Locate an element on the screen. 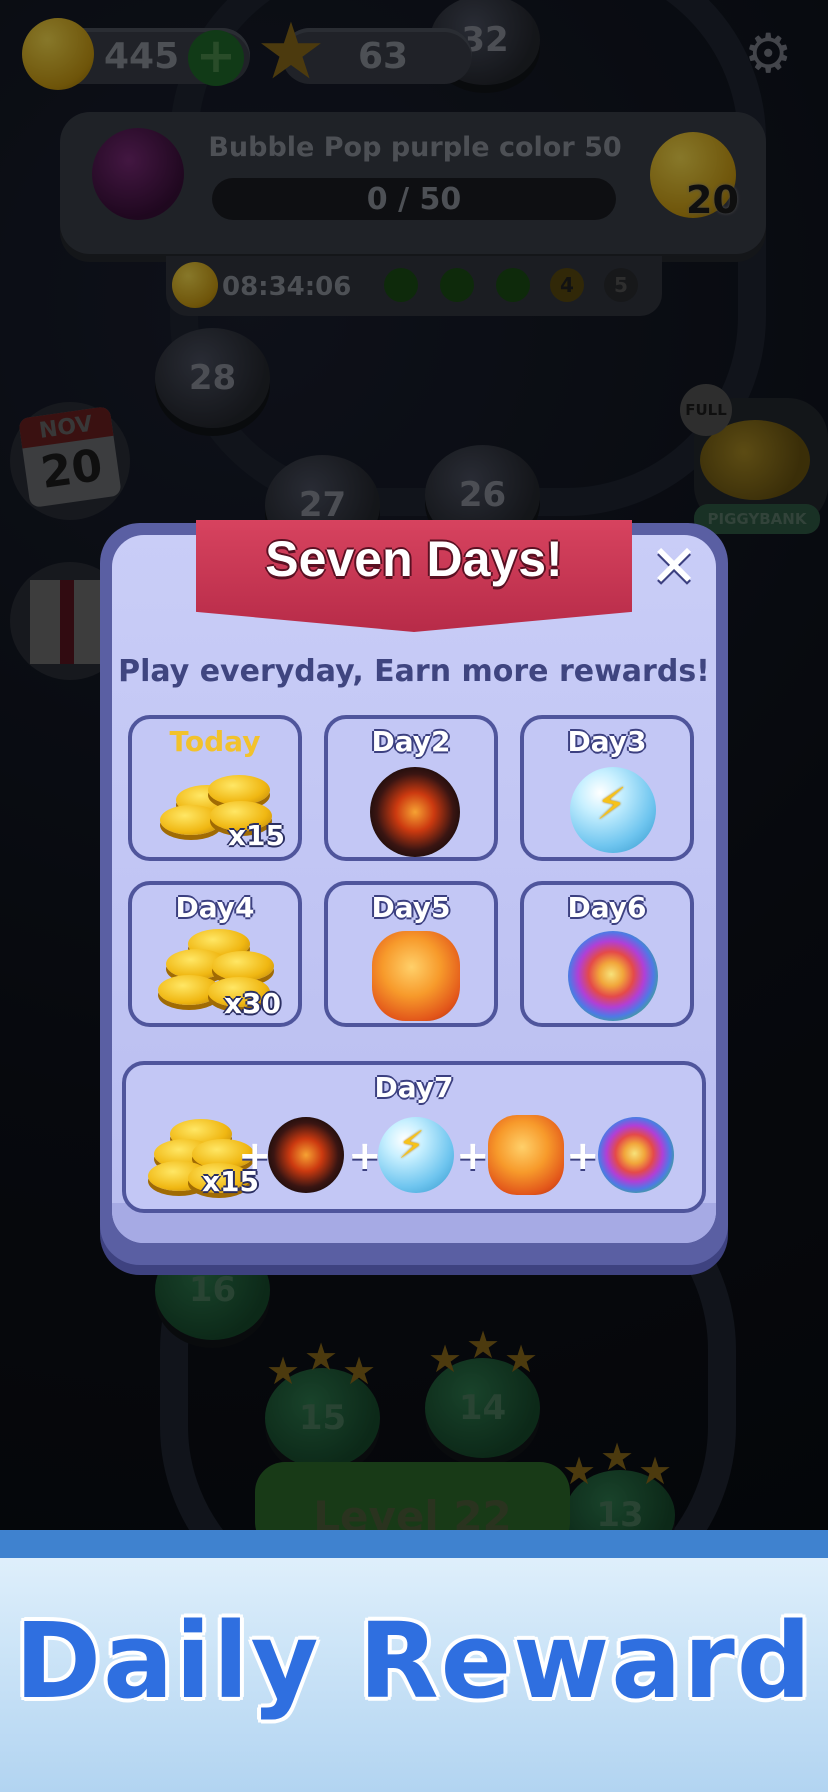  popup-subtitle: Play everyday, Earn more rewards! is located at coordinates (414, 671).